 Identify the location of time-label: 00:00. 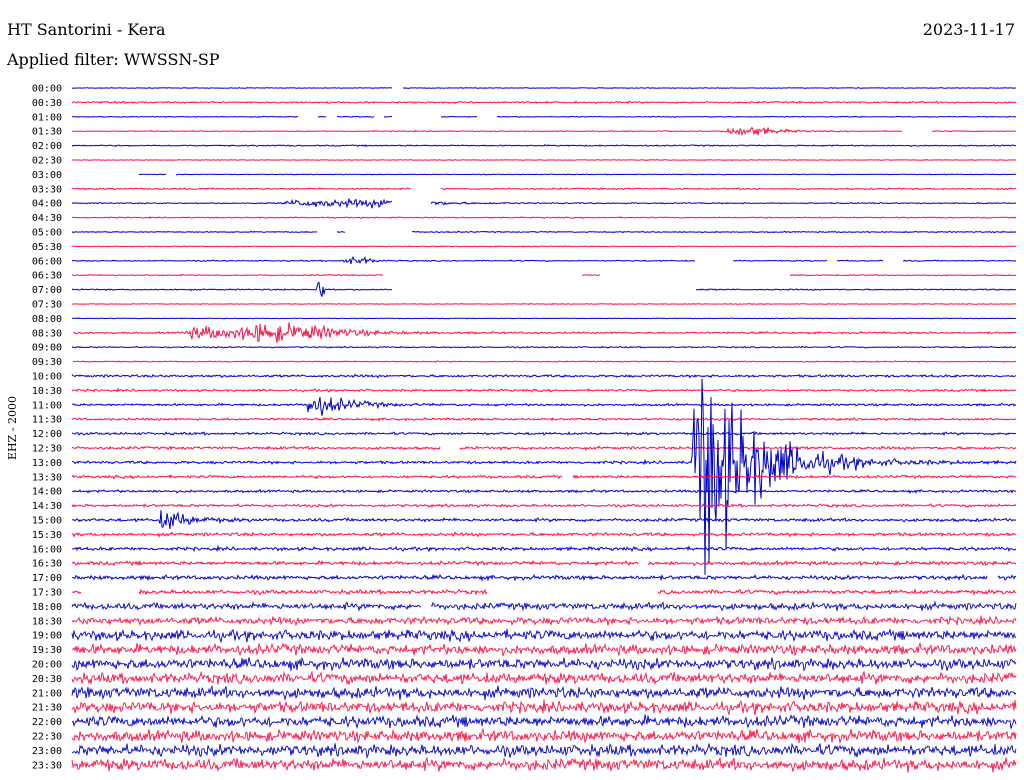
(47, 89).